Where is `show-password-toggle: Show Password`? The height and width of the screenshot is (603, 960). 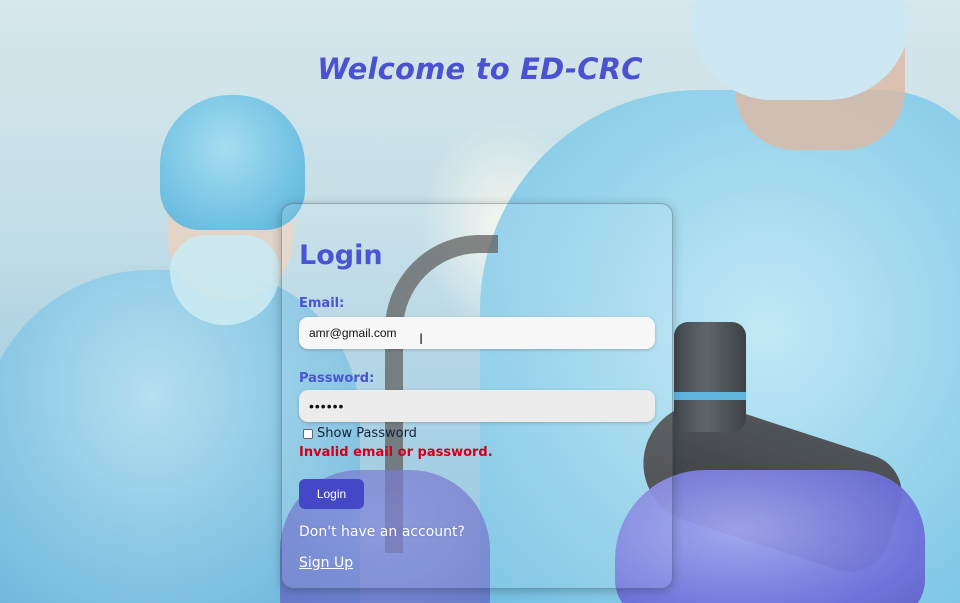
show-password-toggle: Show Password is located at coordinates (360, 433).